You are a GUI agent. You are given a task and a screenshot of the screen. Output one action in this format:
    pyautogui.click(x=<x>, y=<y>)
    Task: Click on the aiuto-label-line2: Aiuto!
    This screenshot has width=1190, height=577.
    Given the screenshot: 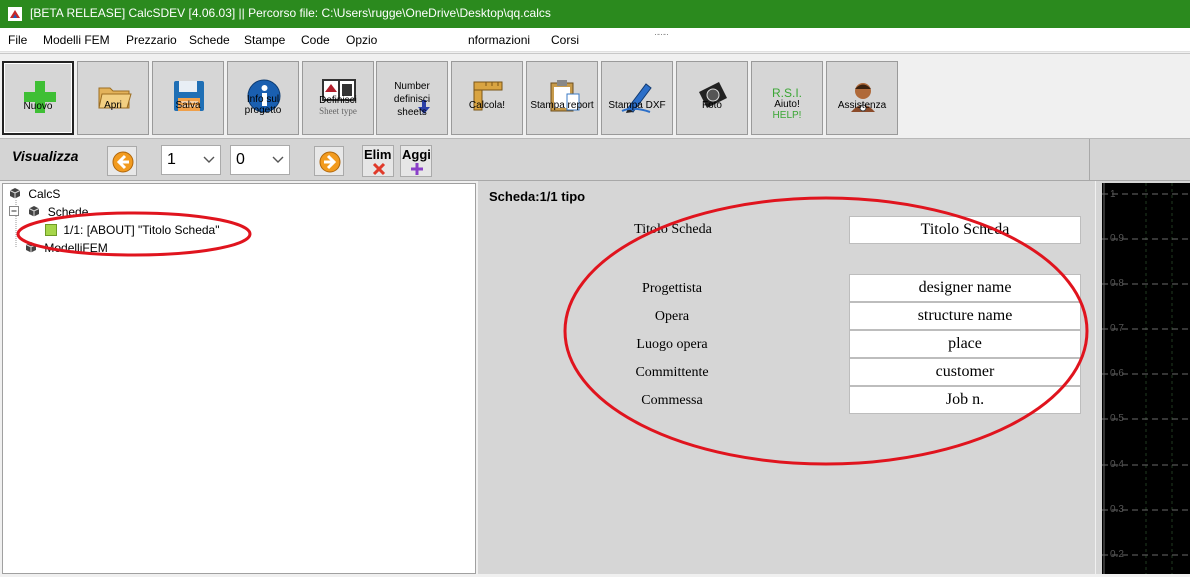 What is the action you would take?
    pyautogui.click(x=787, y=104)
    